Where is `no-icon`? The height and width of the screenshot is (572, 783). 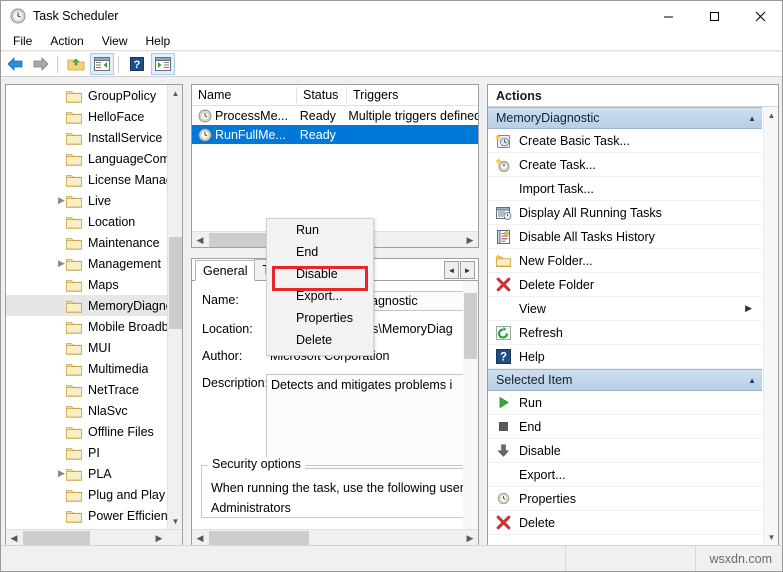
no-icon is located at coordinates (503, 308).